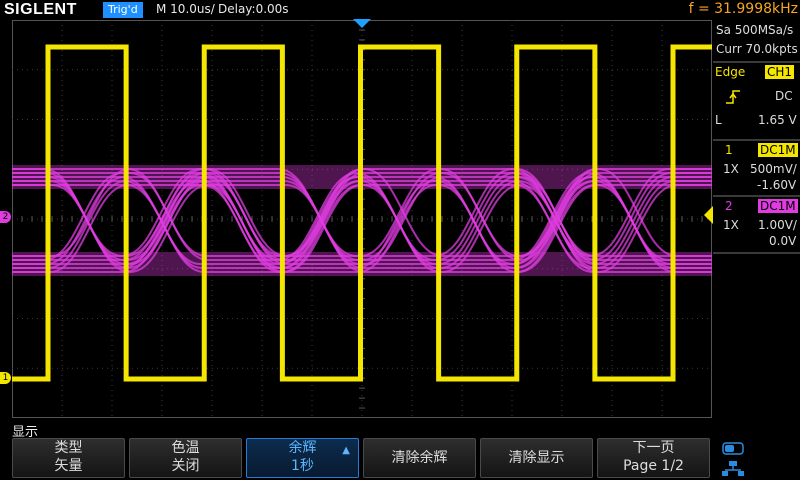 This screenshot has width=800, height=480. I want to click on softkey-label: 色温, so click(185, 448).